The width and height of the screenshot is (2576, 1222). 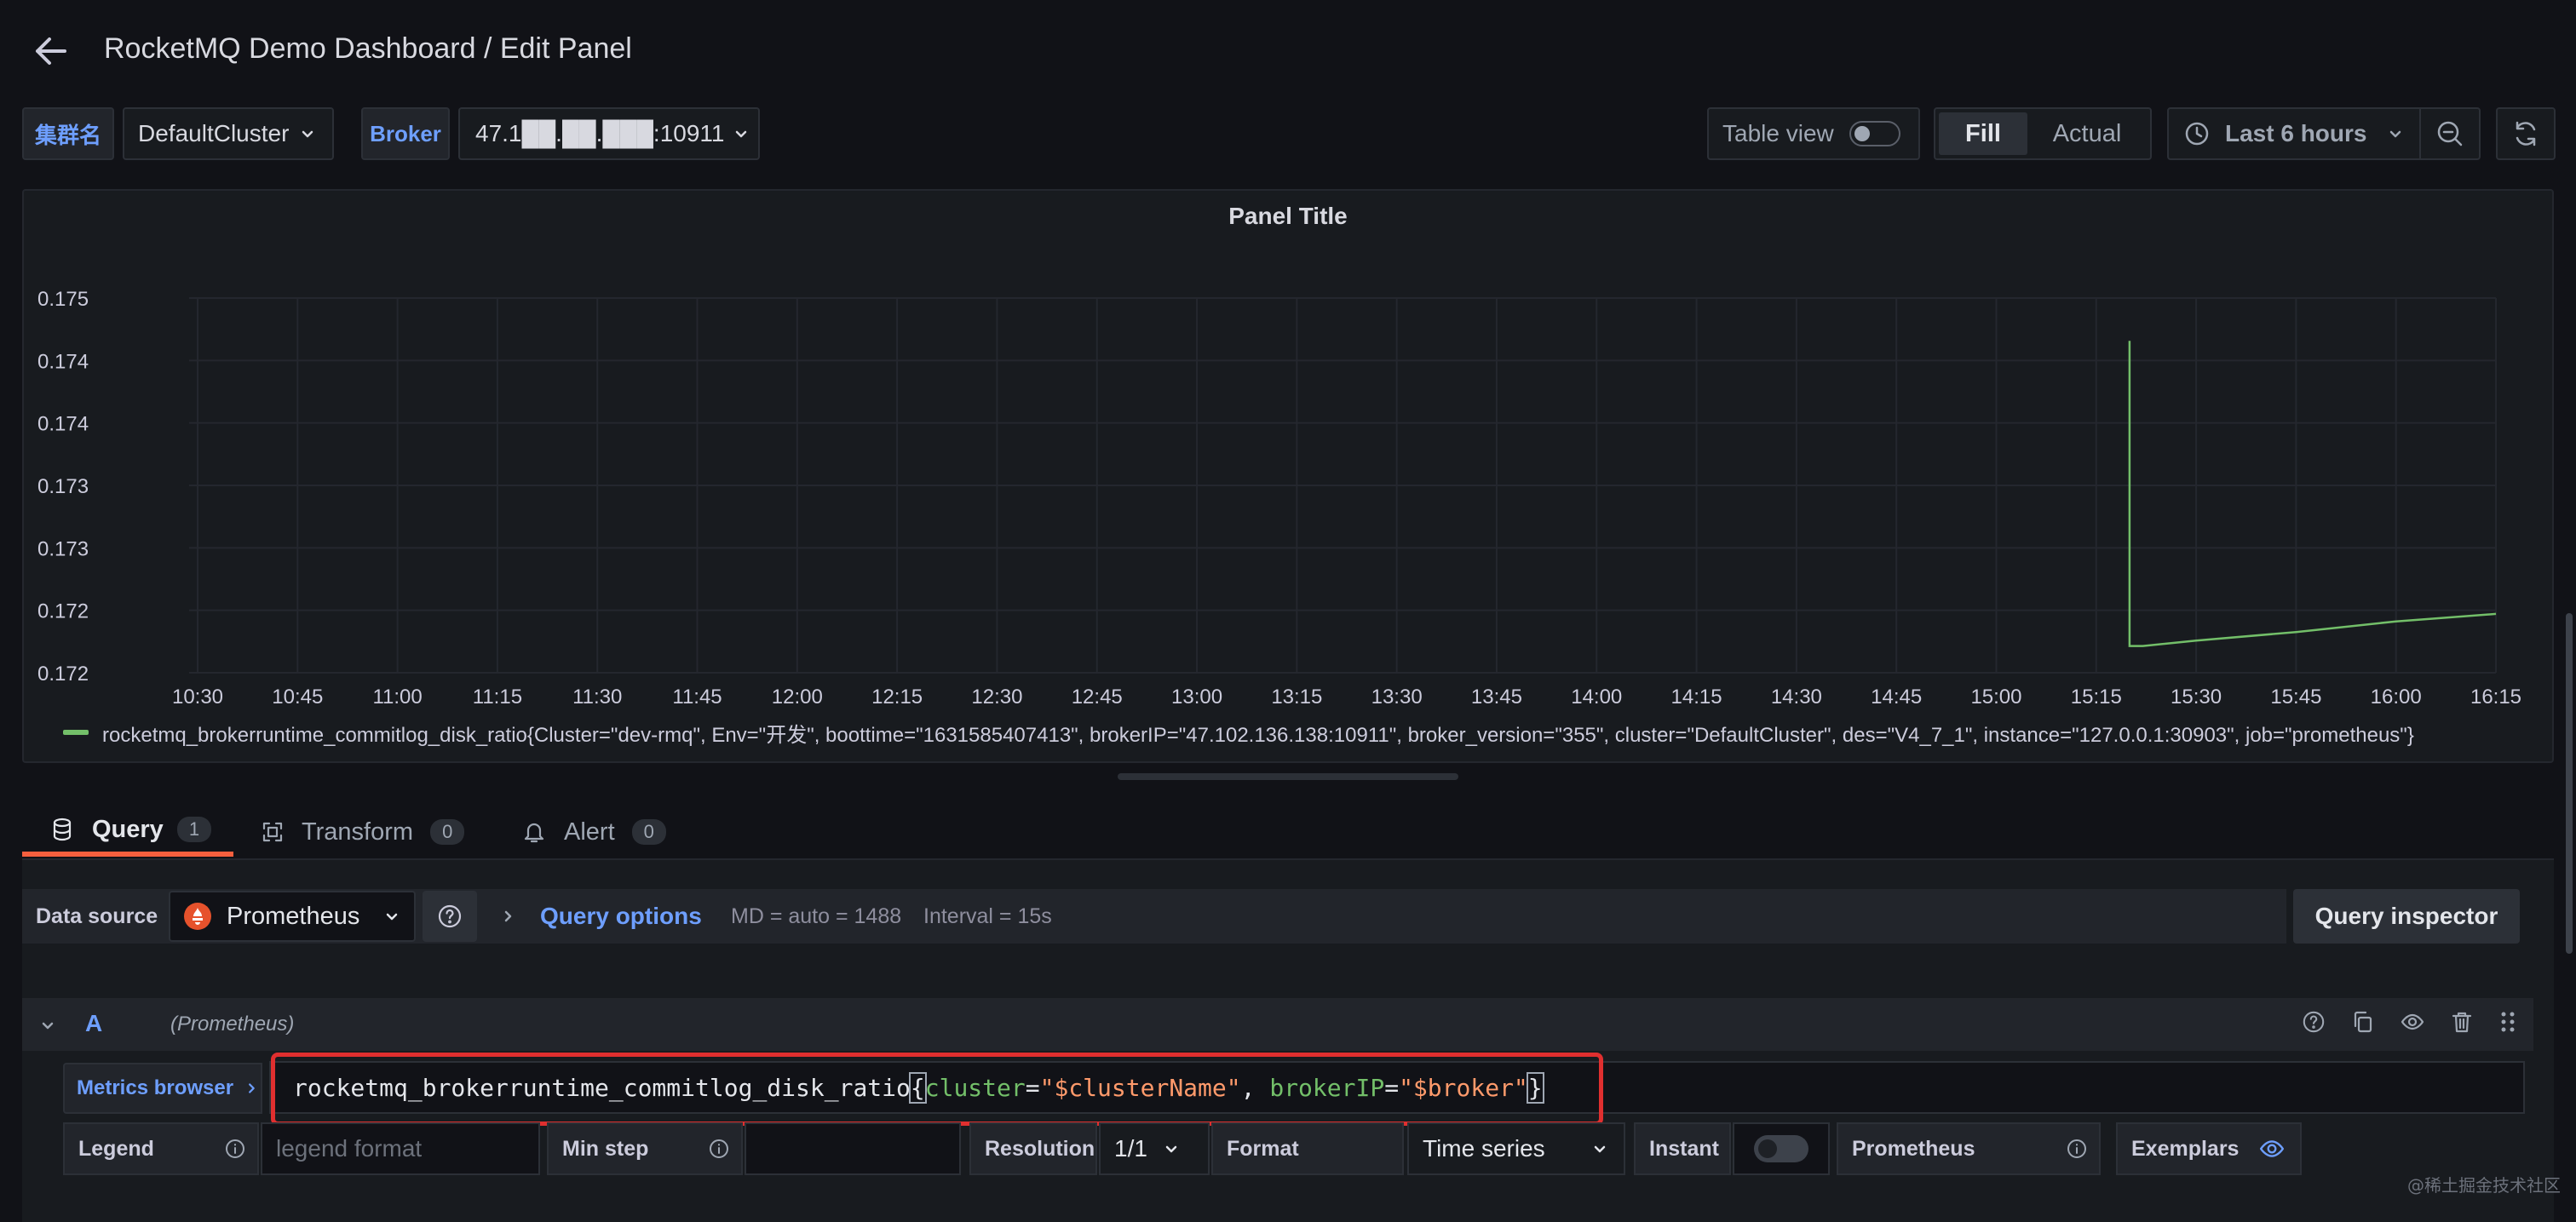 I want to click on legend-format-input: legend format, so click(x=400, y=1148).